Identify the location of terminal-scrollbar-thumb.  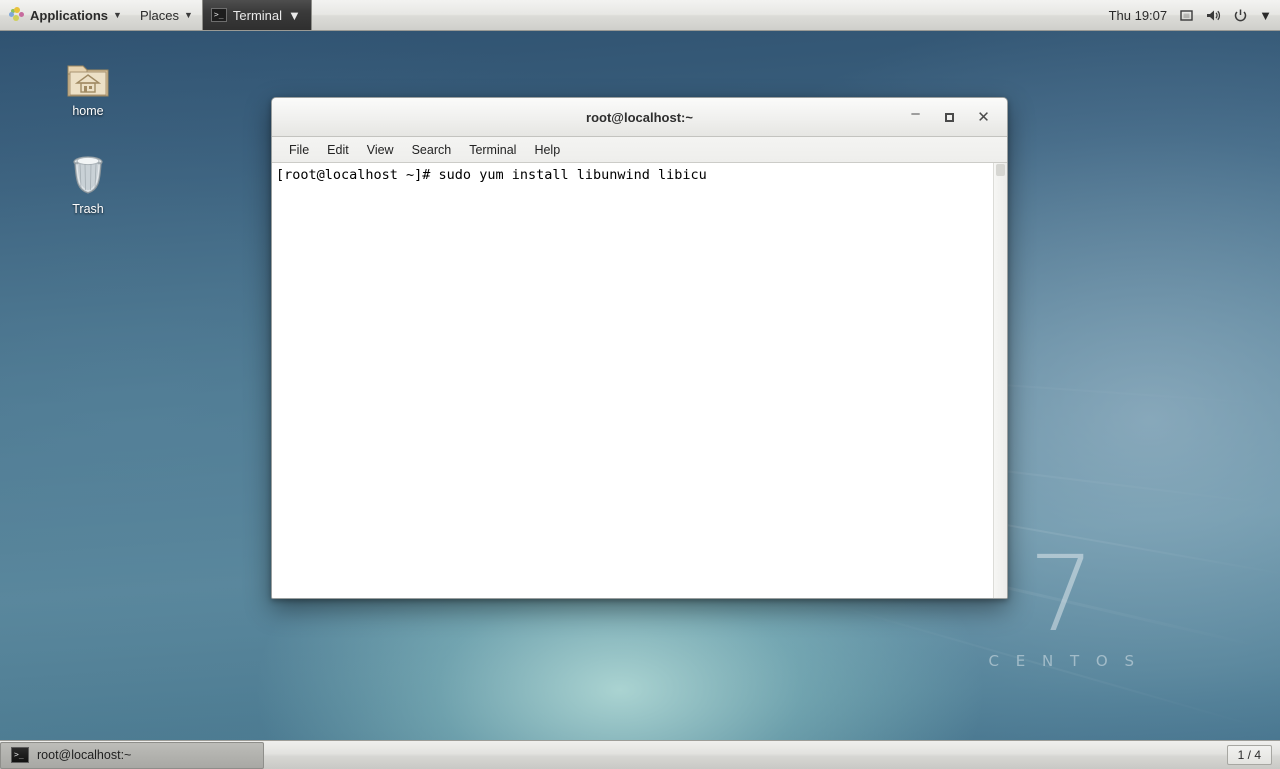
(1000, 170).